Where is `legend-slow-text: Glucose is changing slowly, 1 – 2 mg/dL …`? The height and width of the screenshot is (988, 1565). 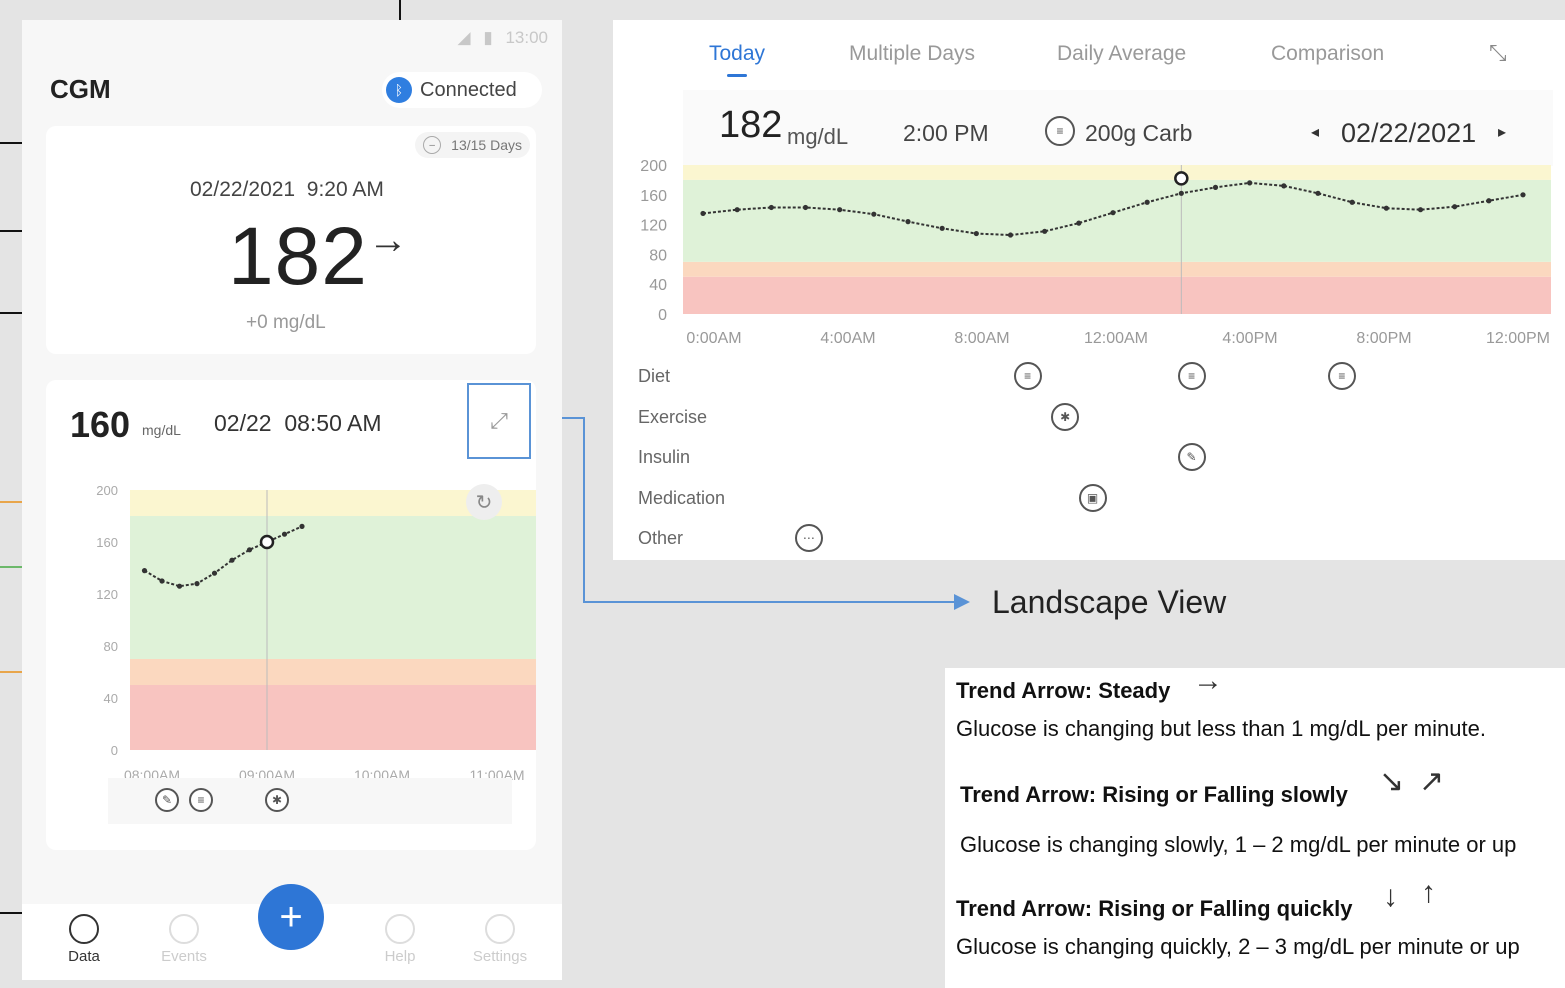
legend-slow-text: Glucose is changing slowly, 1 – 2 mg/dL … is located at coordinates (1238, 844).